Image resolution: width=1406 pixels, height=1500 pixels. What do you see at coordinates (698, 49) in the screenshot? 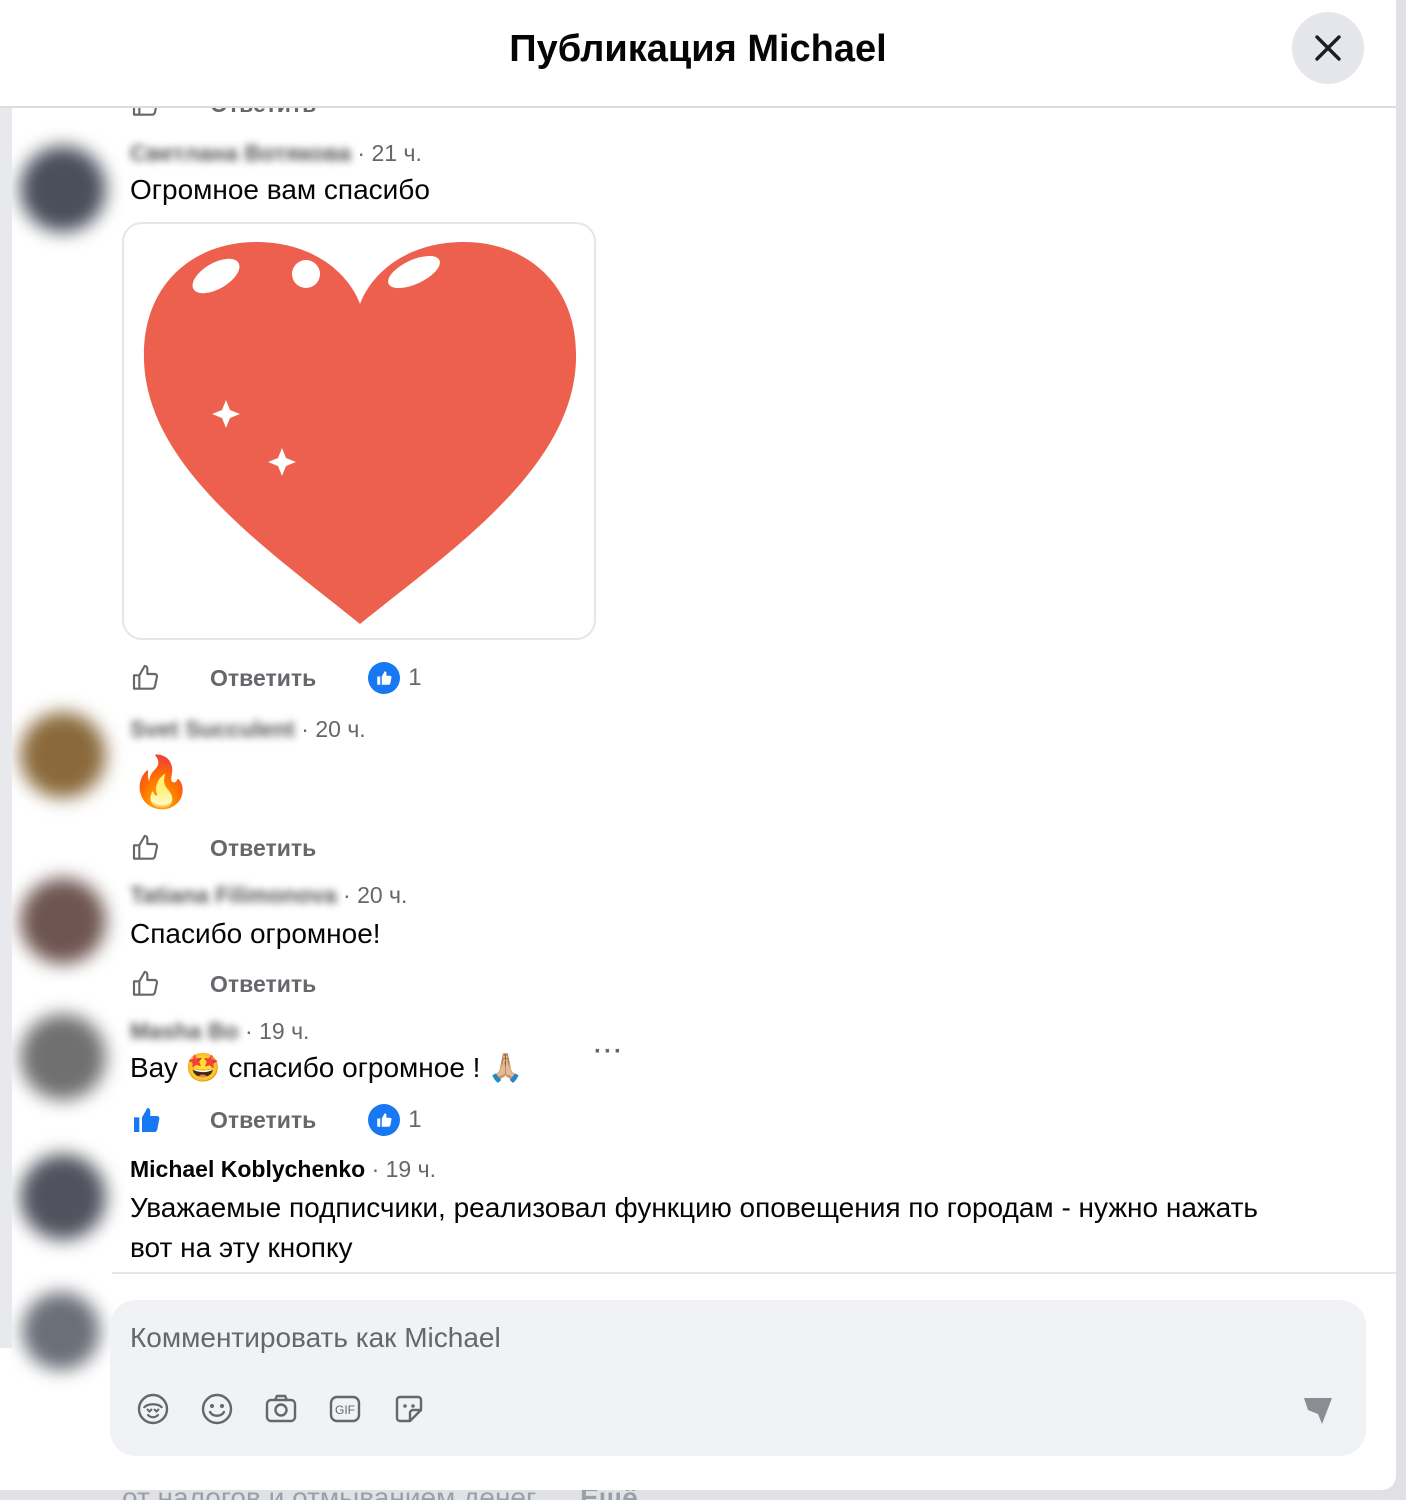
I see `modal-title: Публикация Michael` at bounding box center [698, 49].